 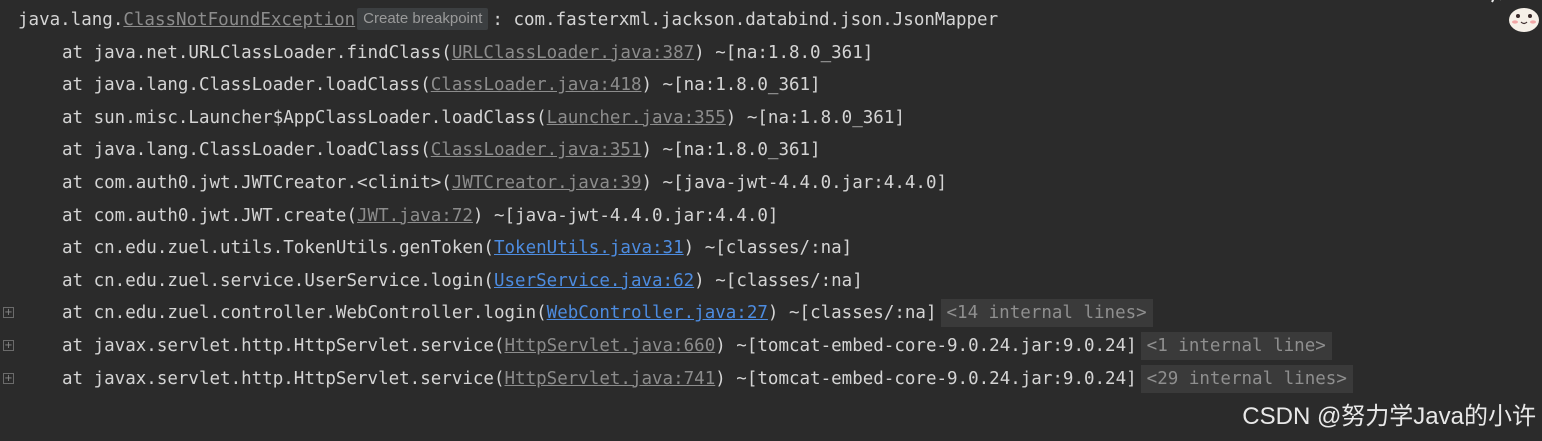 What do you see at coordinates (1246, 378) in the screenshot?
I see `internal-lines-badge: <29 internal lines>` at bounding box center [1246, 378].